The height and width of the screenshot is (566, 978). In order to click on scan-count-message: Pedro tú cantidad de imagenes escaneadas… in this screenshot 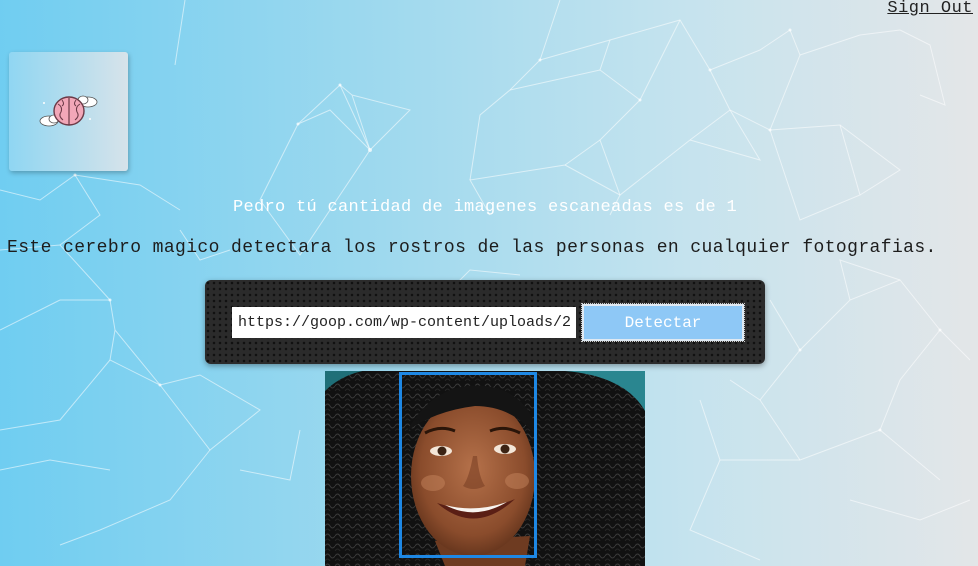, I will do `click(485, 207)`.